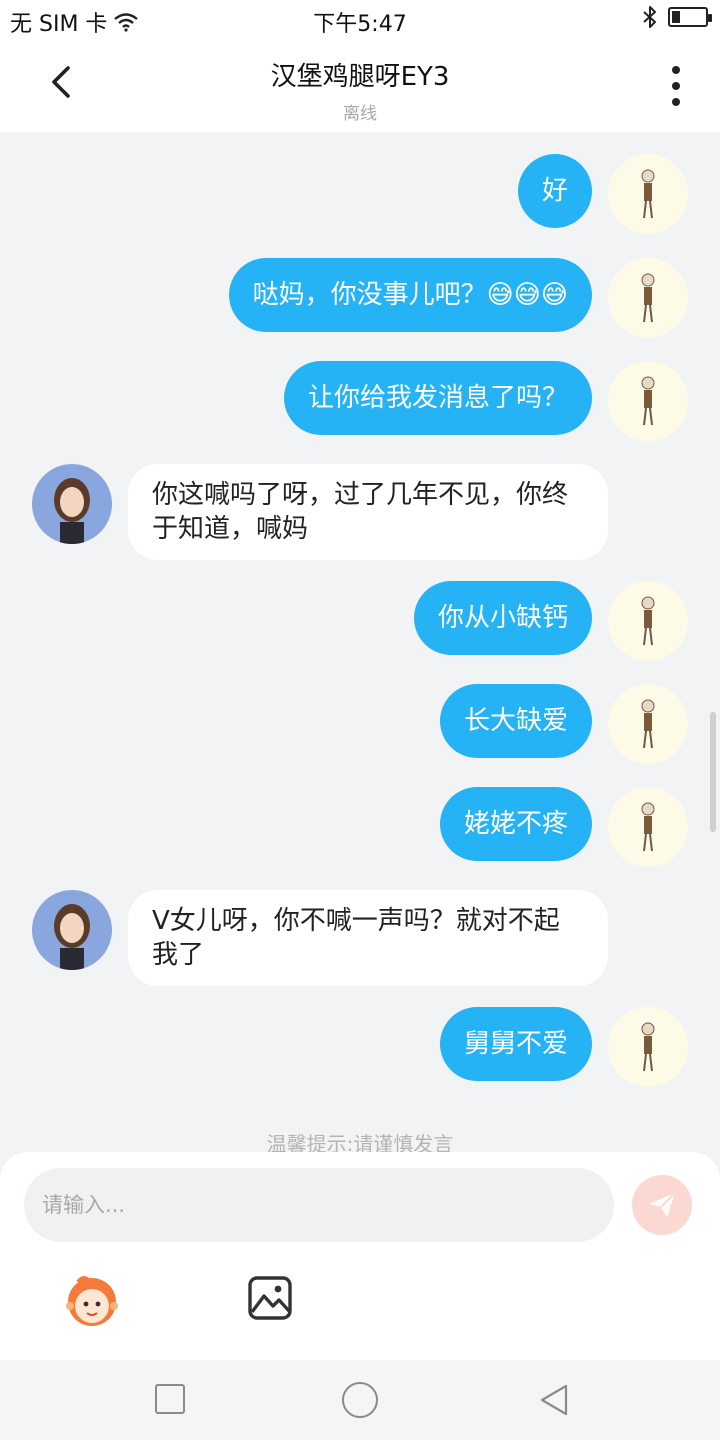 The width and height of the screenshot is (720, 1440). Describe the element at coordinates (676, 86) in the screenshot. I see `more-icon` at that location.